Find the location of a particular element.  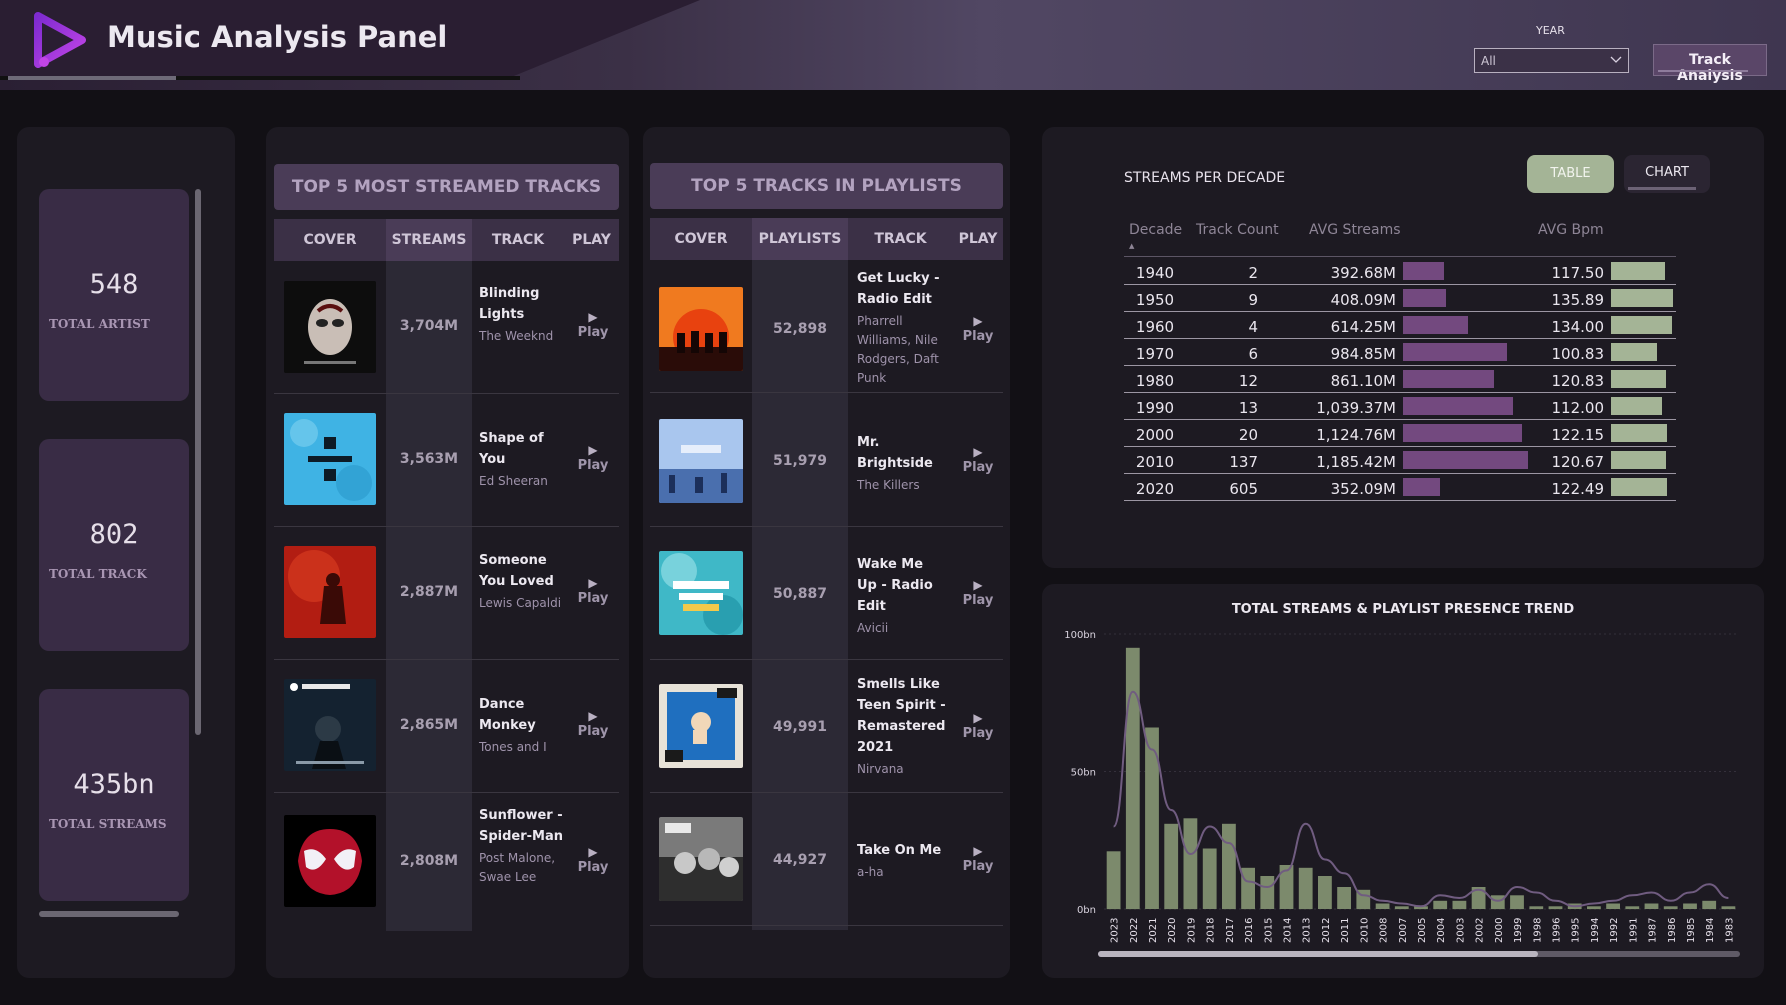

x-tick-label: 2004 is located at coordinates (1441, 930).